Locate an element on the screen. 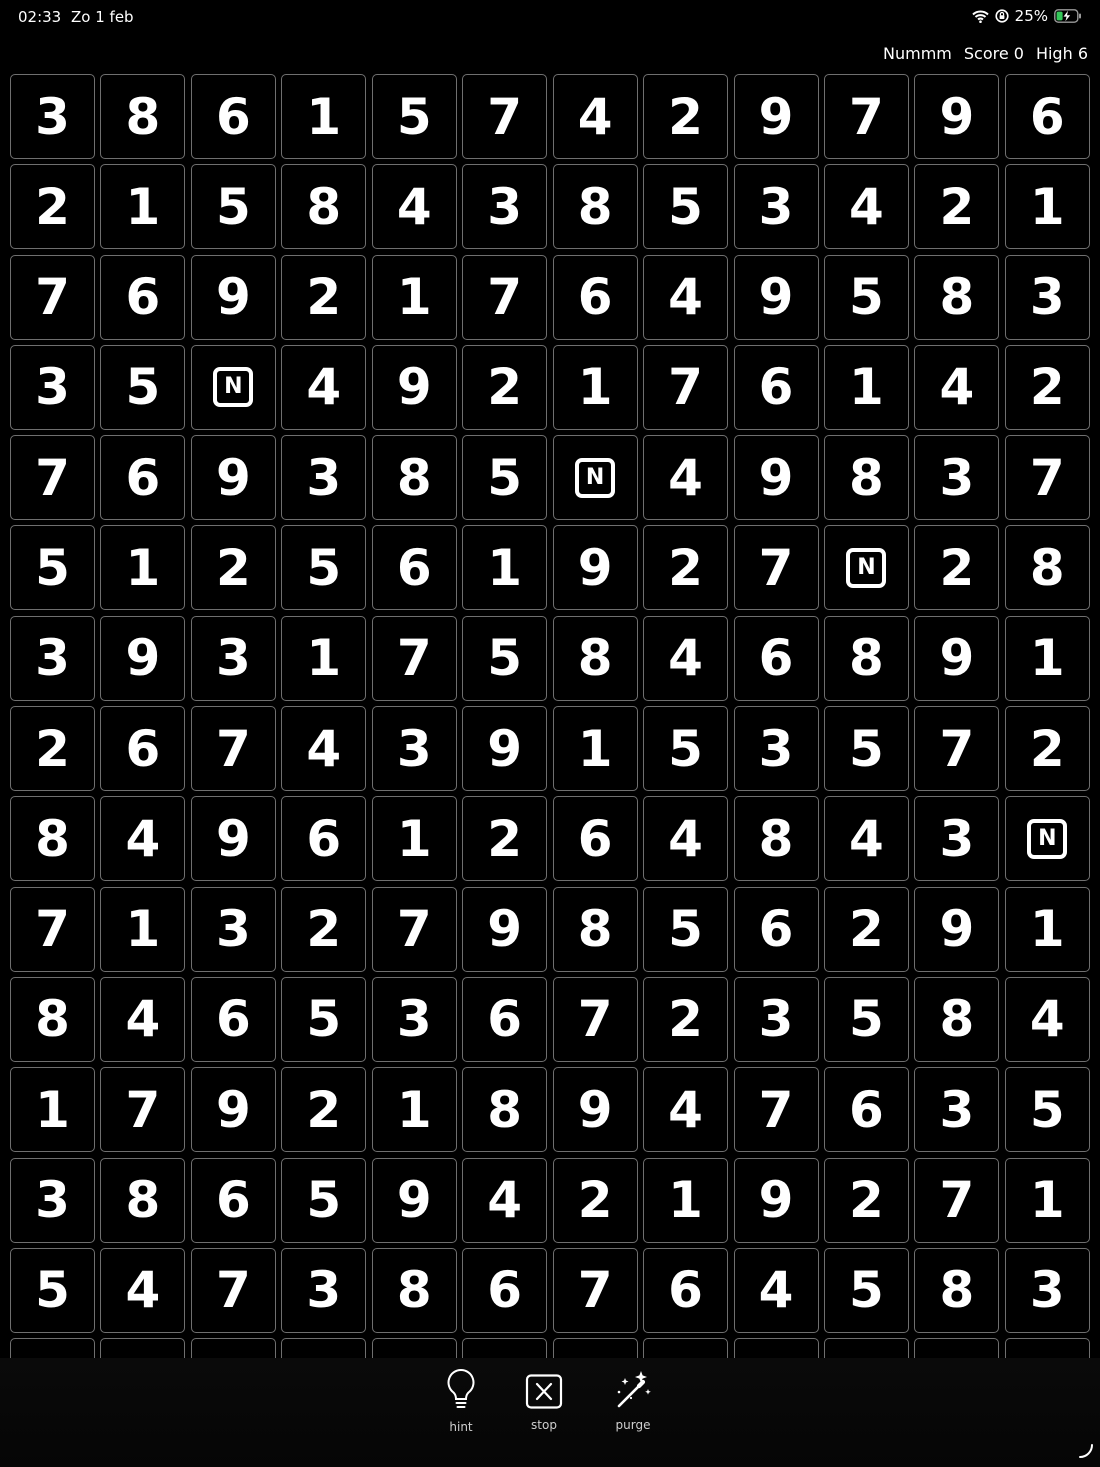 The height and width of the screenshot is (1467, 1100). hint-button: hint is located at coordinates (461, 1401).